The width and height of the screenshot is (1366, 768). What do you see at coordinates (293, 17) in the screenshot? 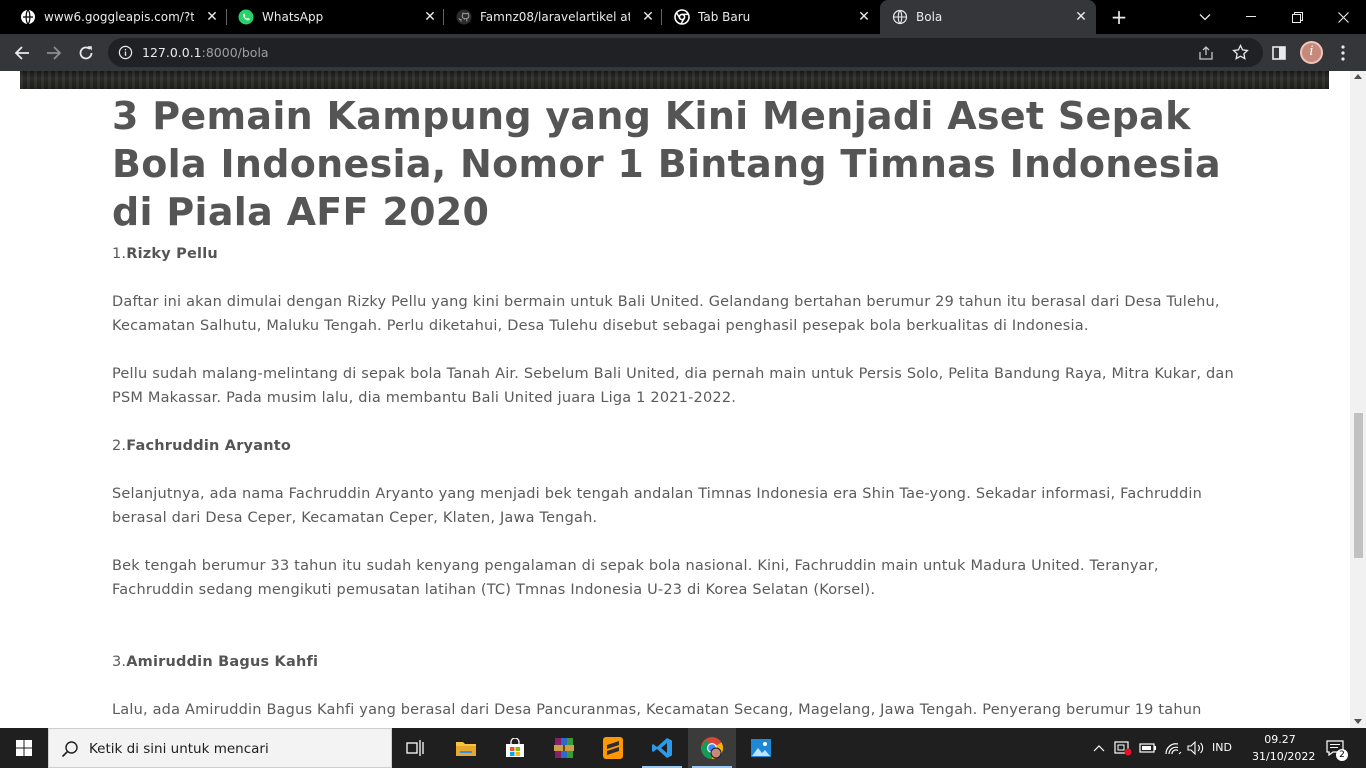
I see `tab-title: WhatsApp` at bounding box center [293, 17].